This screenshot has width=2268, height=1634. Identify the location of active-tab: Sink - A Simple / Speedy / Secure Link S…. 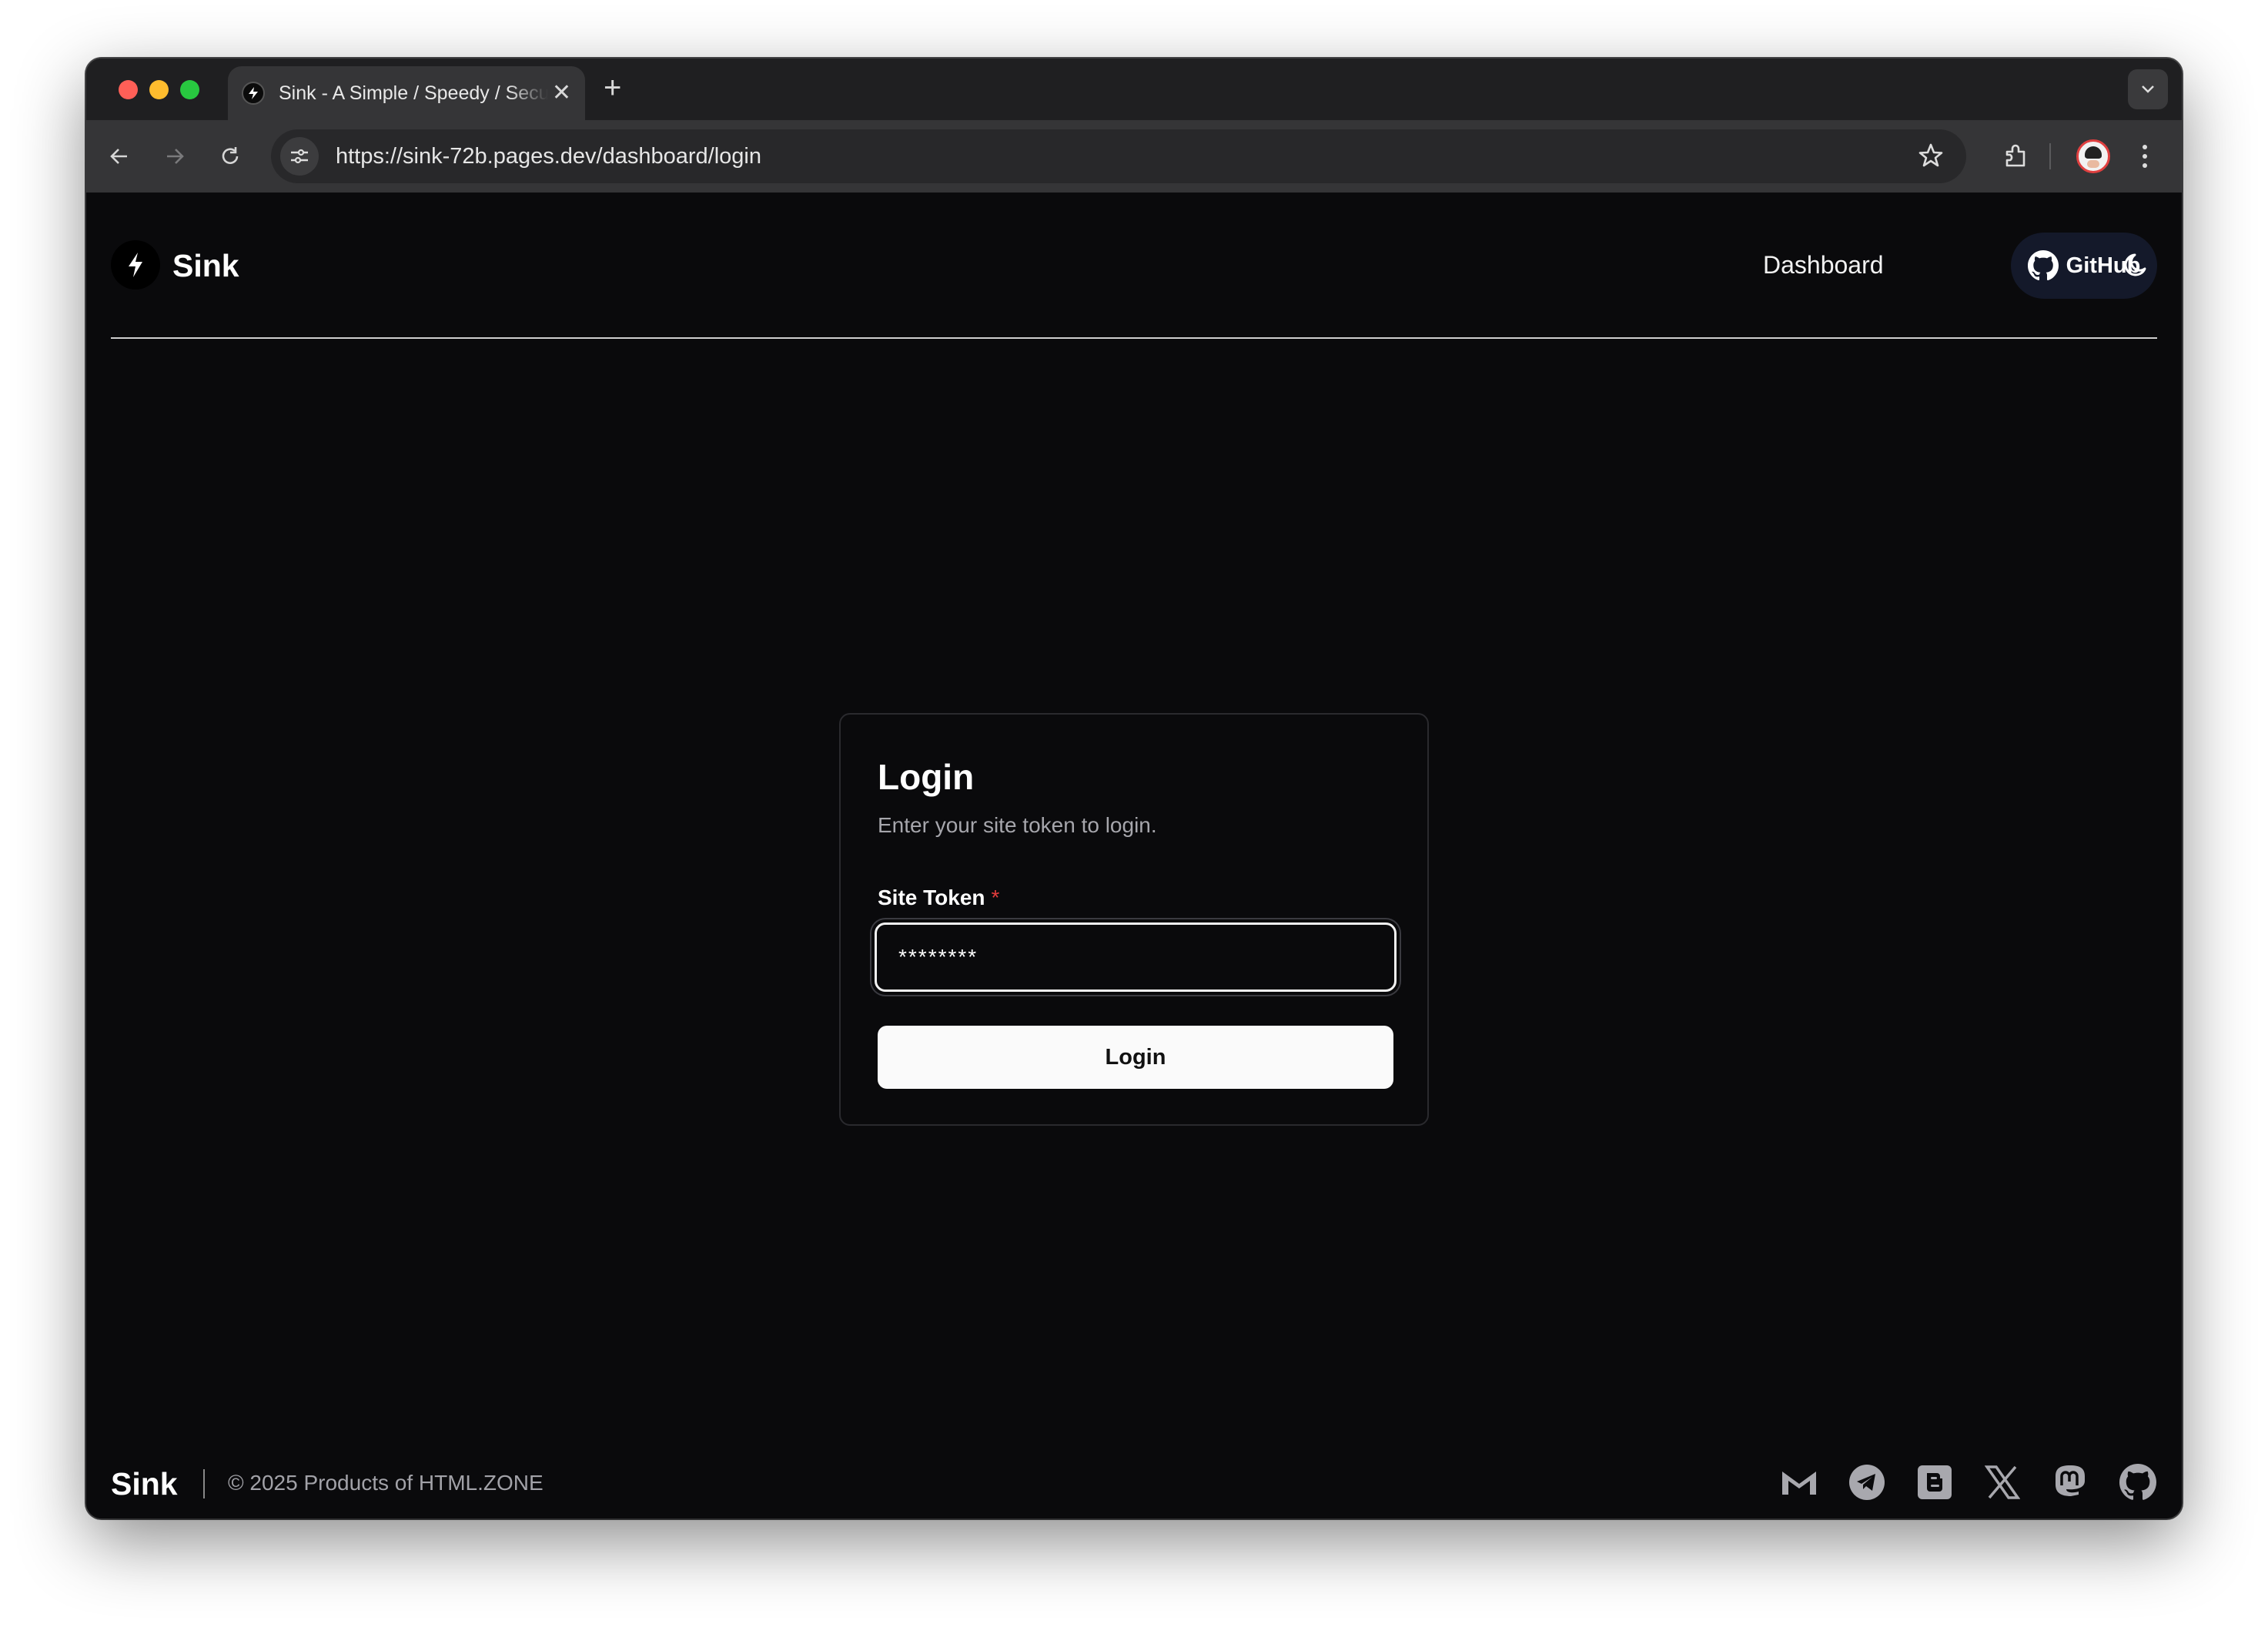
(406, 93).